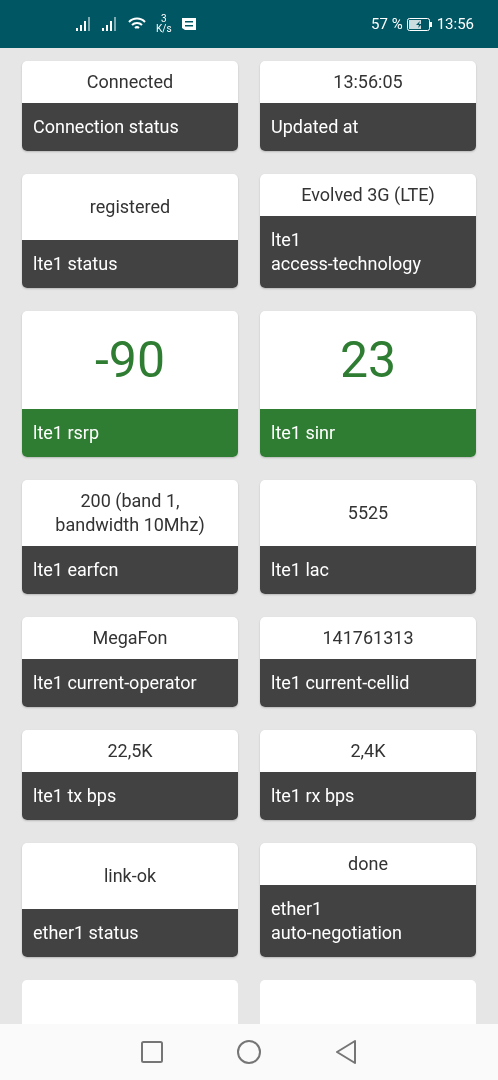 This screenshot has width=498, height=1080. What do you see at coordinates (130, 207) in the screenshot?
I see `card-value: registered` at bounding box center [130, 207].